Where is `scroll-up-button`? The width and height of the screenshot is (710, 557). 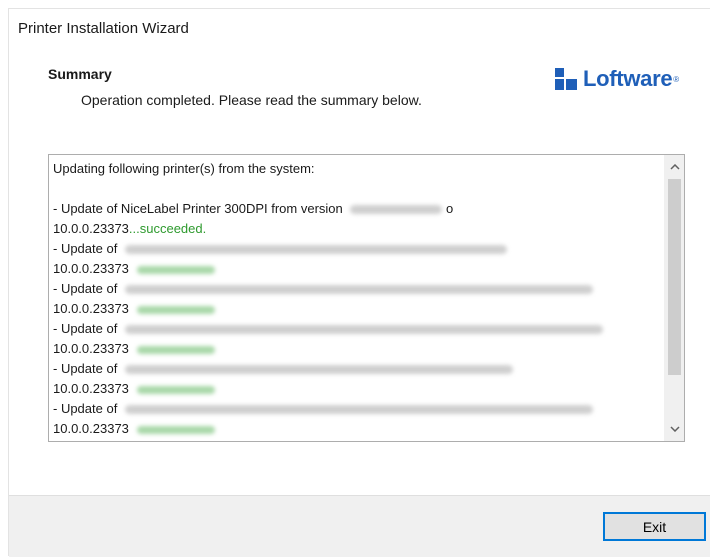 scroll-up-button is located at coordinates (674, 167).